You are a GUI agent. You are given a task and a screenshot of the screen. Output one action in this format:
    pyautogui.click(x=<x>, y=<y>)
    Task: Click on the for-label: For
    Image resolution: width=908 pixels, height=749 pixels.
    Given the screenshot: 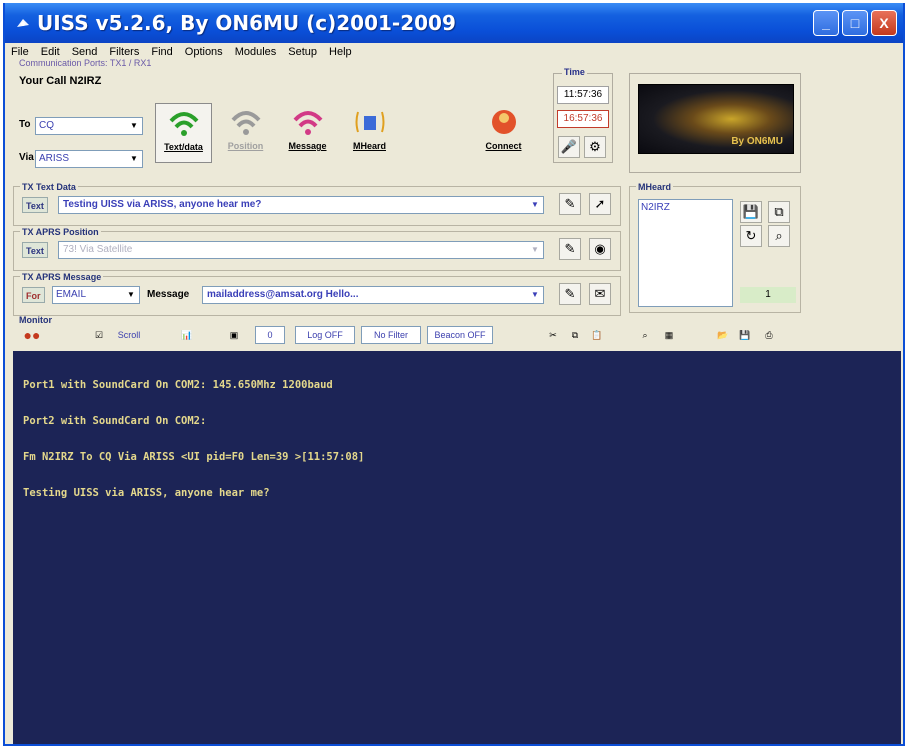 What is the action you would take?
    pyautogui.click(x=33, y=295)
    